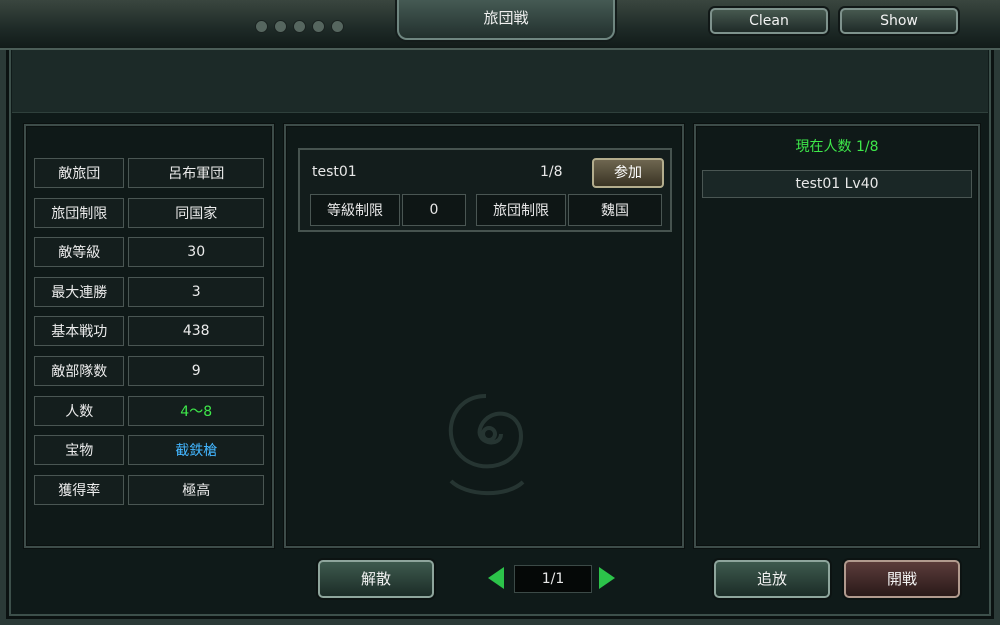  Describe the element at coordinates (196, 371) in the screenshot. I see `info-value: 9` at that location.